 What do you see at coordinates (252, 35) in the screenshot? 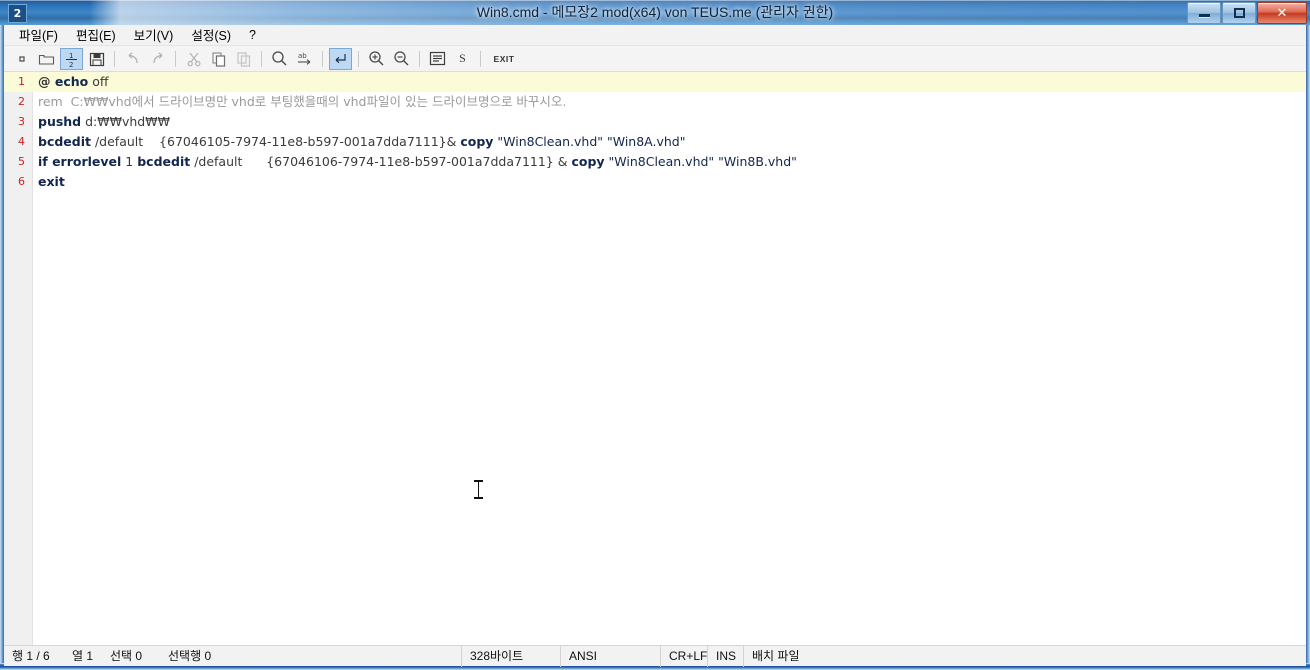
I see `menu-help: ?` at bounding box center [252, 35].